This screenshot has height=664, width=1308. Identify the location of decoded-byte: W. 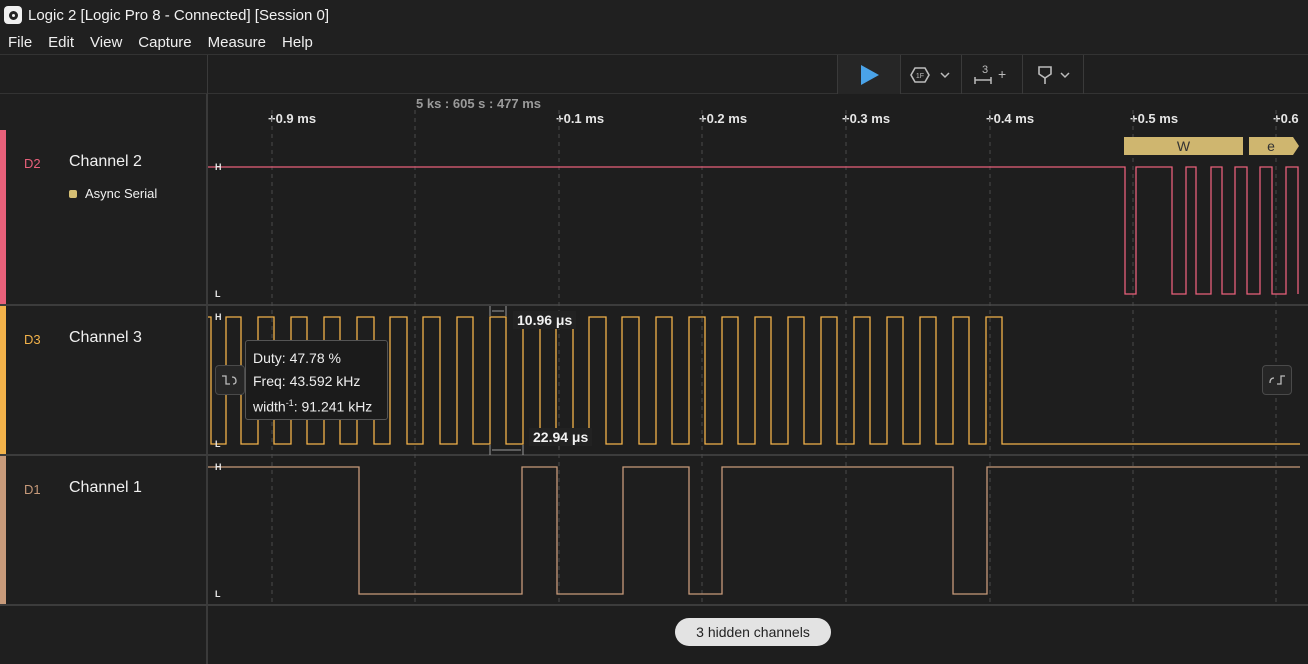
(1183, 146).